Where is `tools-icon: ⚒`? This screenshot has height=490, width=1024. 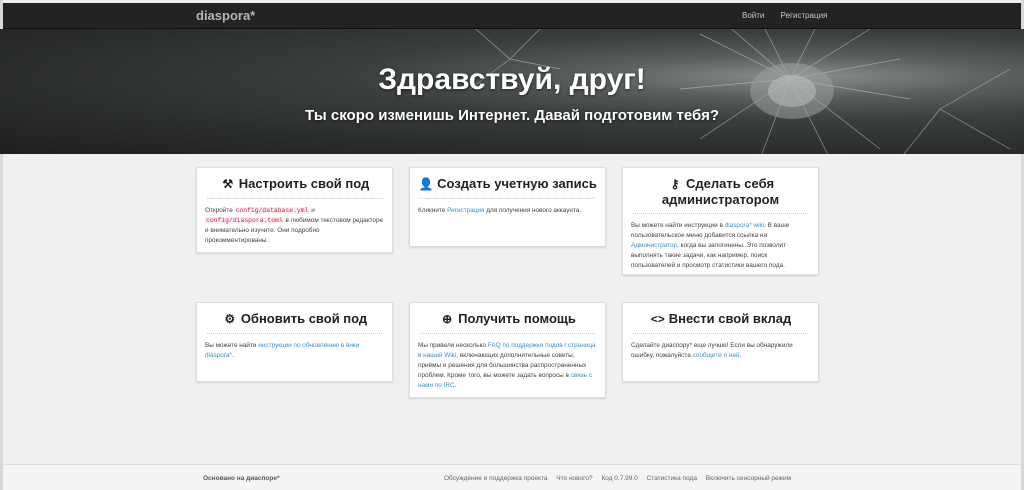
tools-icon: ⚒ is located at coordinates (228, 184).